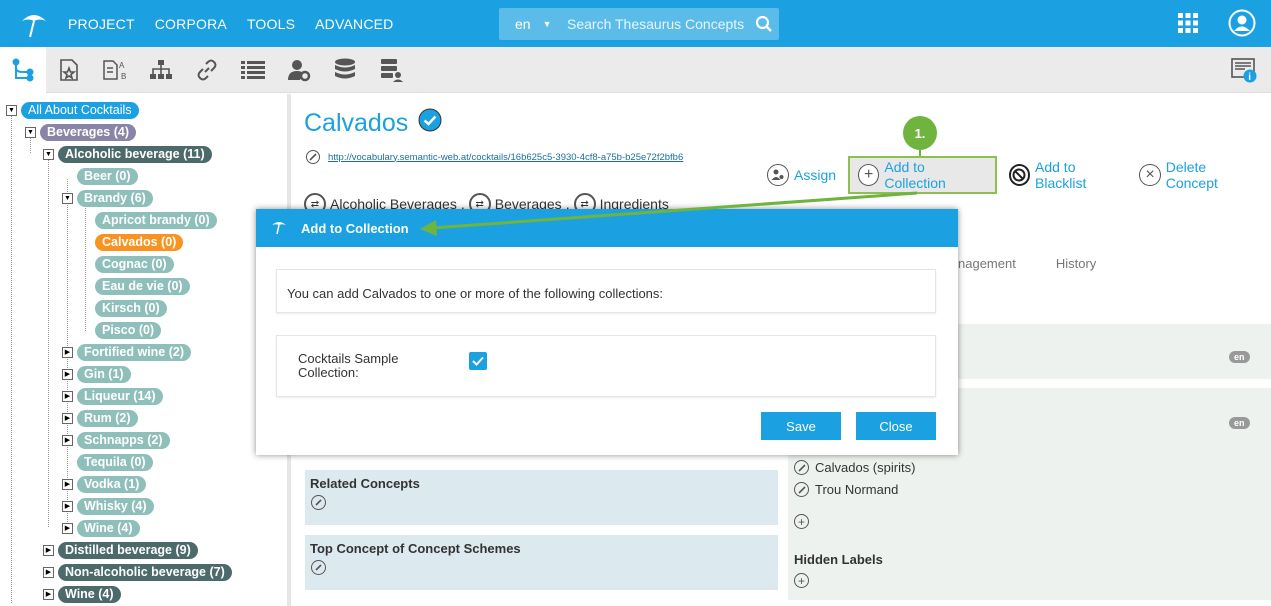 This screenshot has width=1271, height=606. What do you see at coordinates (778, 175) in the screenshot?
I see `assign-icon` at bounding box center [778, 175].